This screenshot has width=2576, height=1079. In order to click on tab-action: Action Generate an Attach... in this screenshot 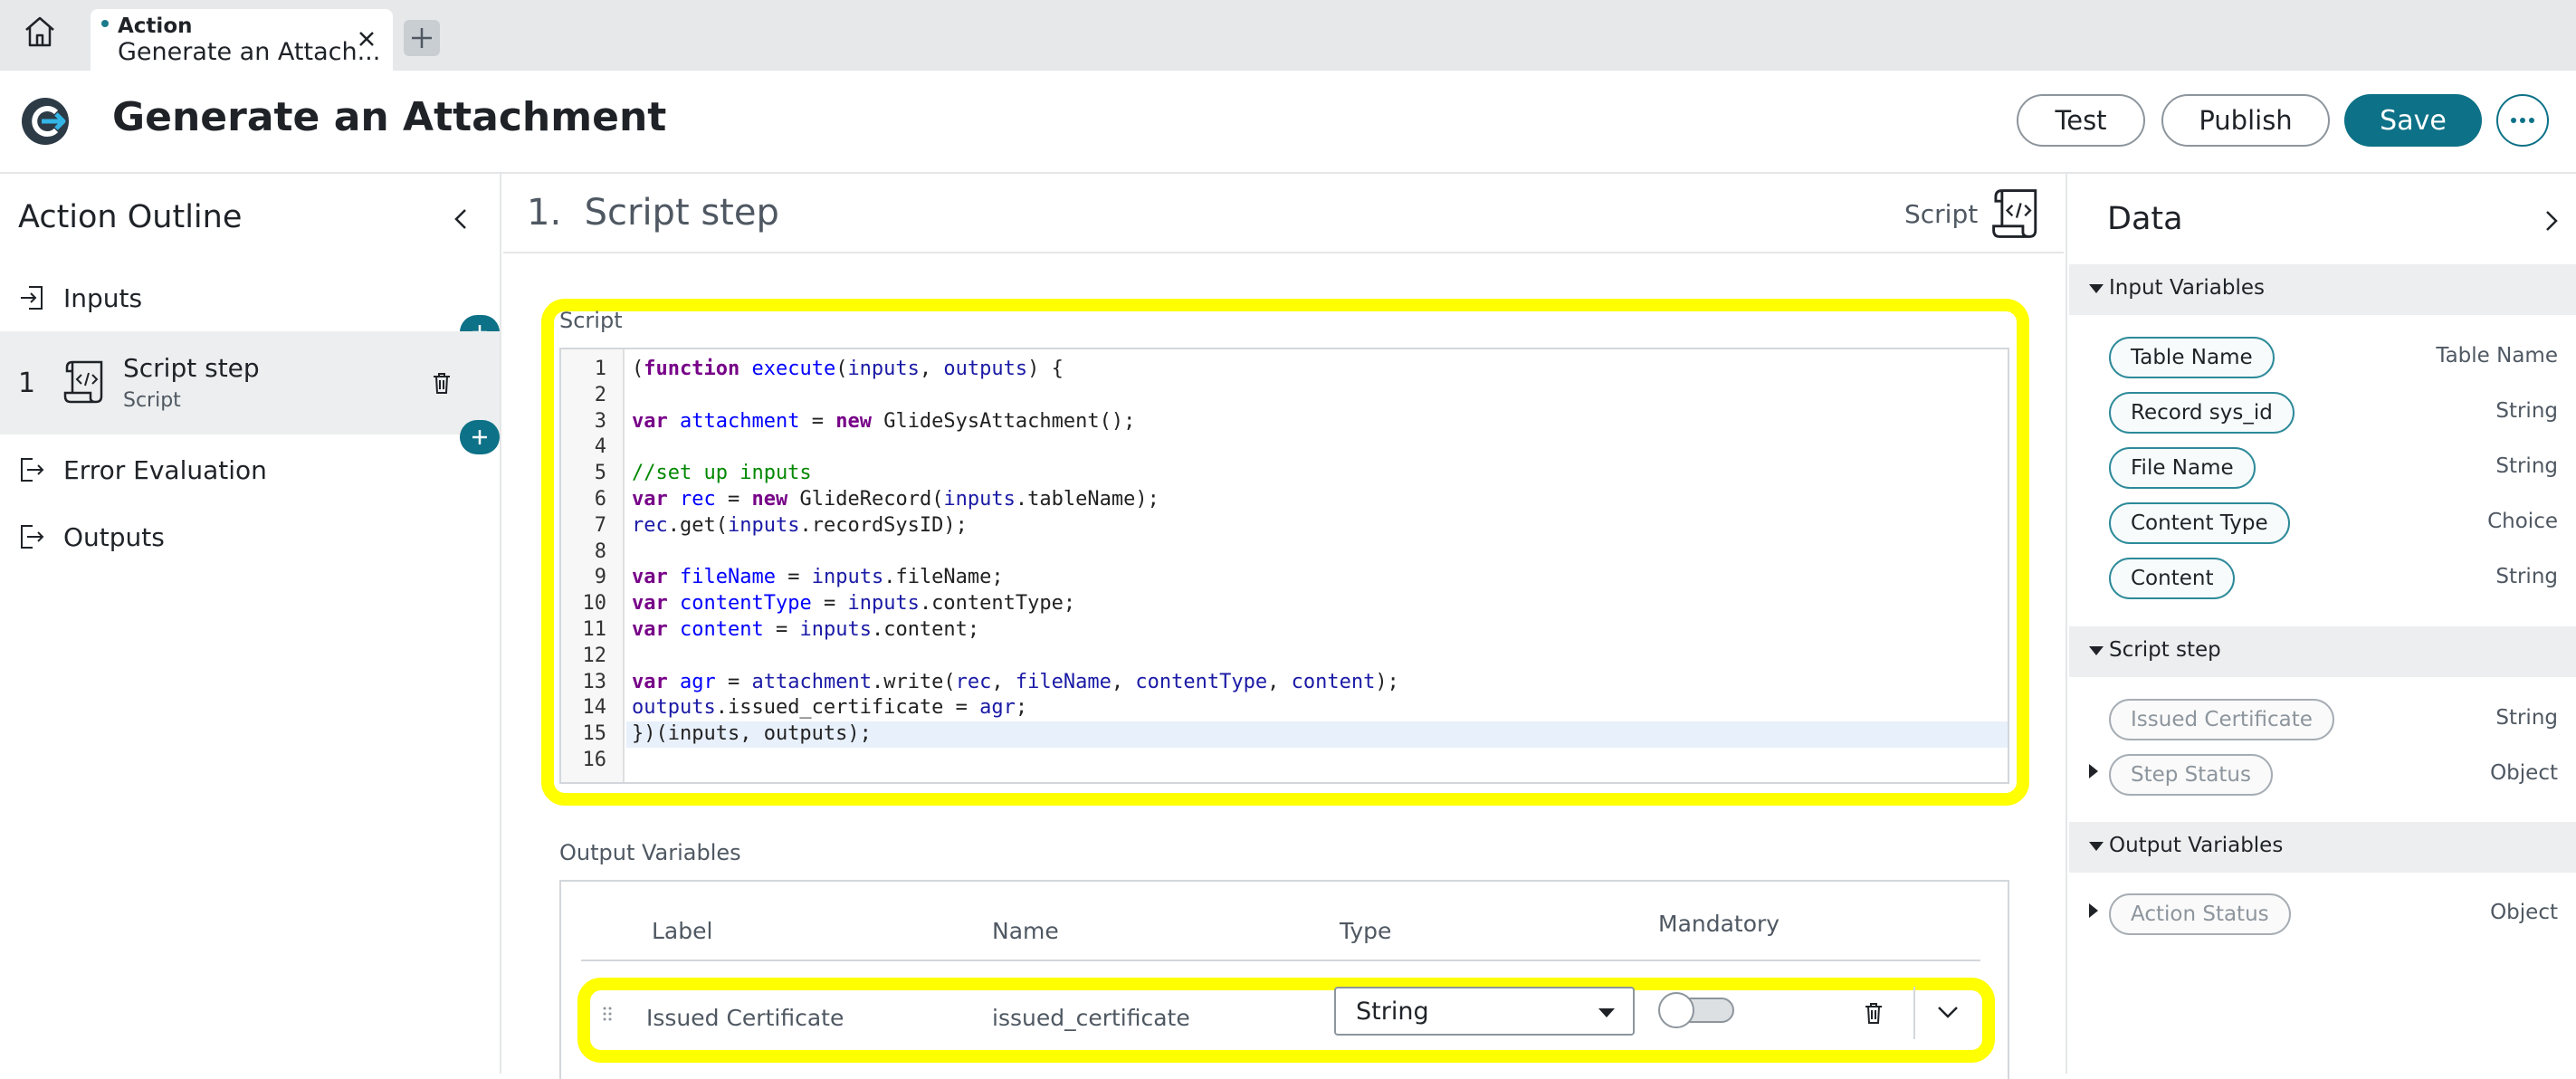, I will do `click(242, 40)`.